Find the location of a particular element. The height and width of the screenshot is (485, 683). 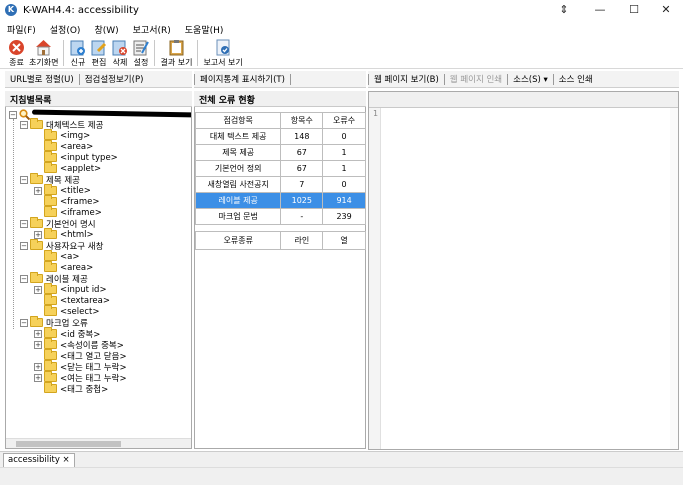

tree-item-label: <applet> is located at coordinates (81, 168).